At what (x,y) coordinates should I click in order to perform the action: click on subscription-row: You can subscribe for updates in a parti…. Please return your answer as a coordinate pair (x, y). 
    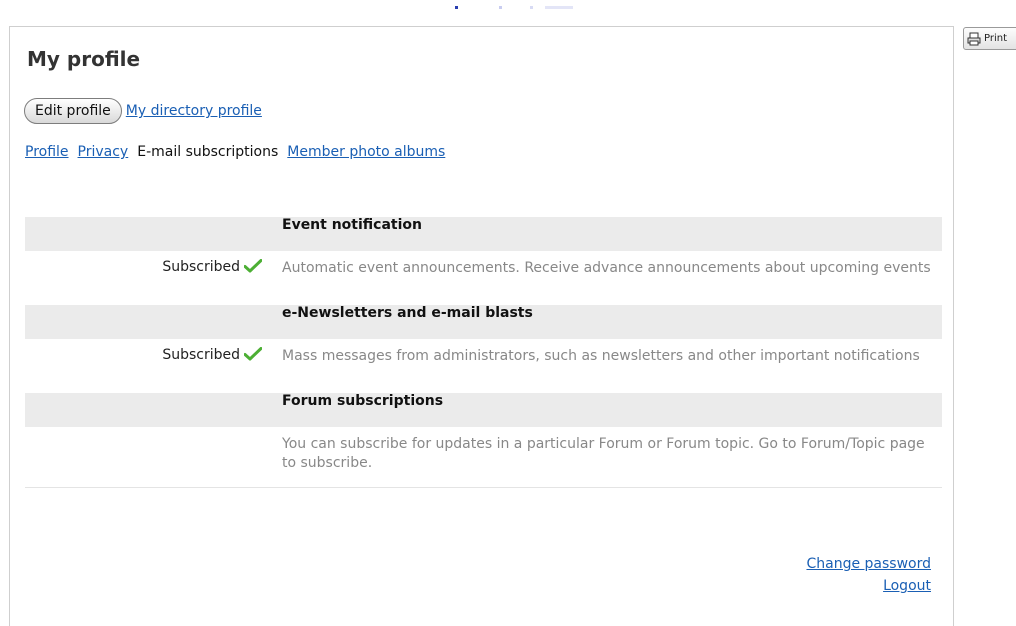
    Looking at the image, I should click on (483, 457).